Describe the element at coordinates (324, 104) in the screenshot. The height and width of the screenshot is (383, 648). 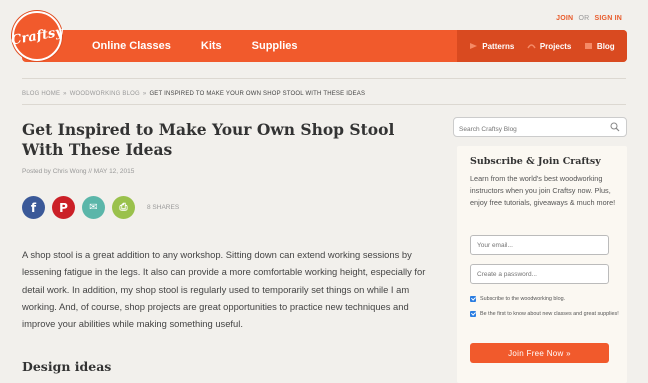
I see `breadcrumb-divider` at that location.